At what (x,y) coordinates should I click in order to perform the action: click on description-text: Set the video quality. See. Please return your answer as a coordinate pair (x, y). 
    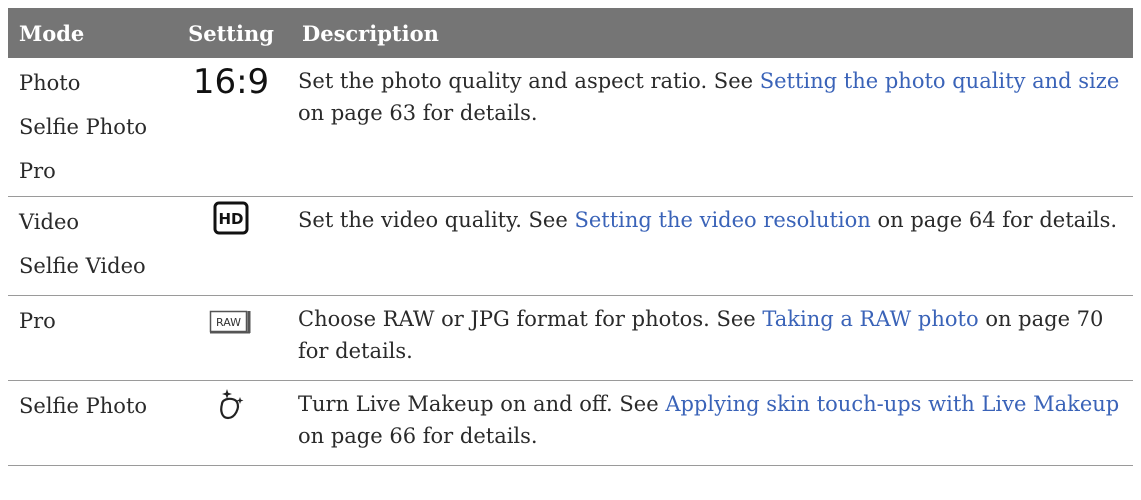
    Looking at the image, I should click on (436, 220).